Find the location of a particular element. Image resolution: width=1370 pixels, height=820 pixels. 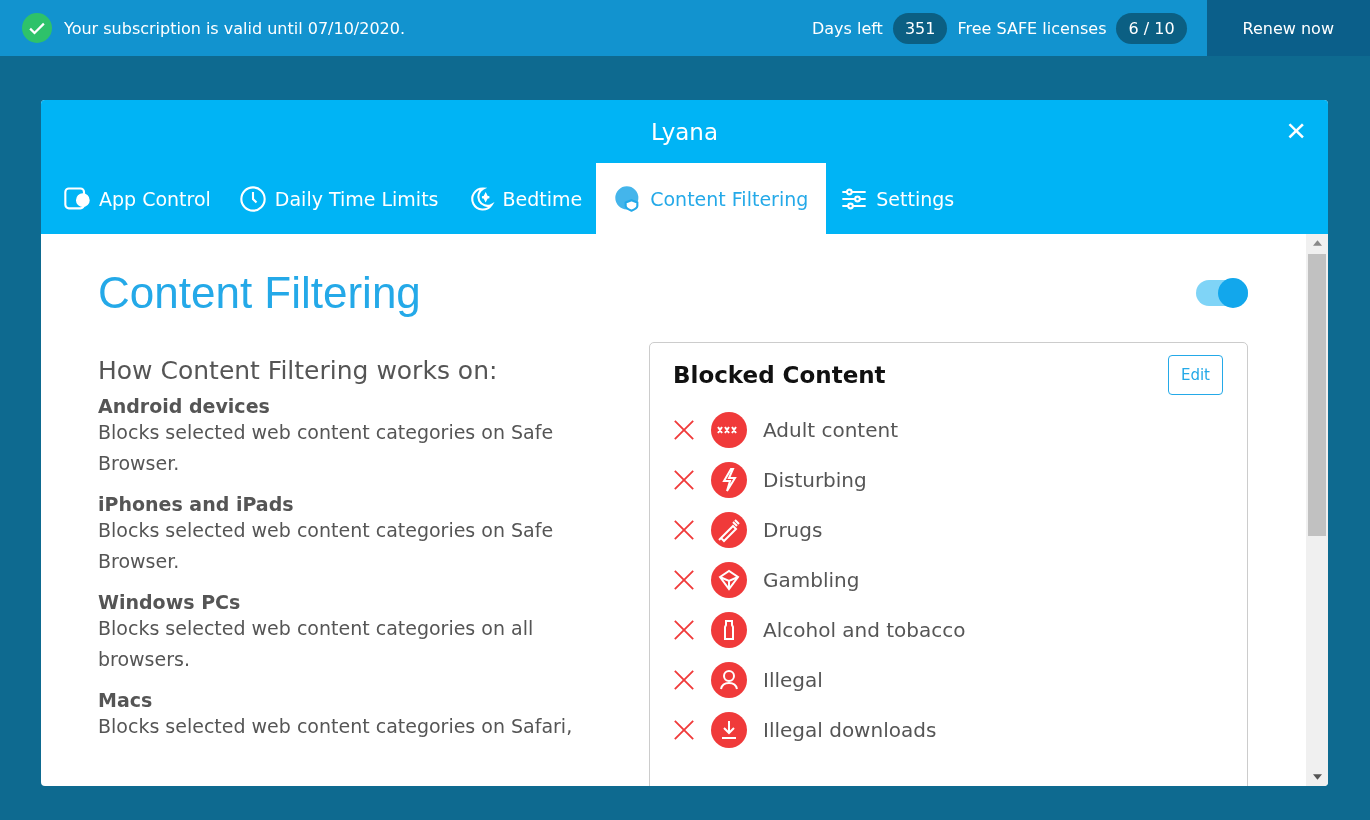

dialog-title: Lyana is located at coordinates (684, 131).